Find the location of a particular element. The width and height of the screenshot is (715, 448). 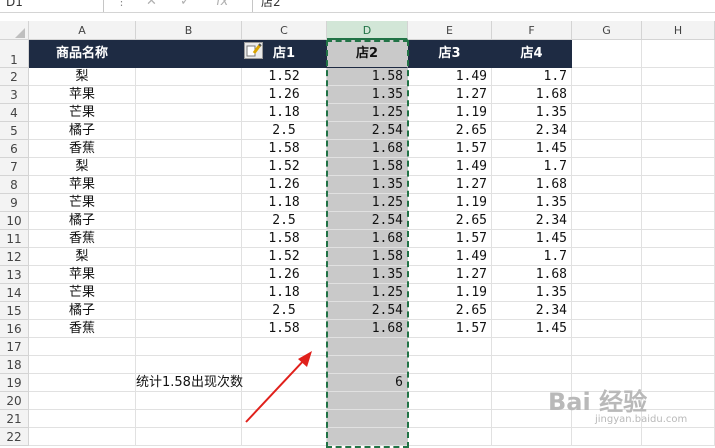

row-header-15: 15 is located at coordinates (14, 311).